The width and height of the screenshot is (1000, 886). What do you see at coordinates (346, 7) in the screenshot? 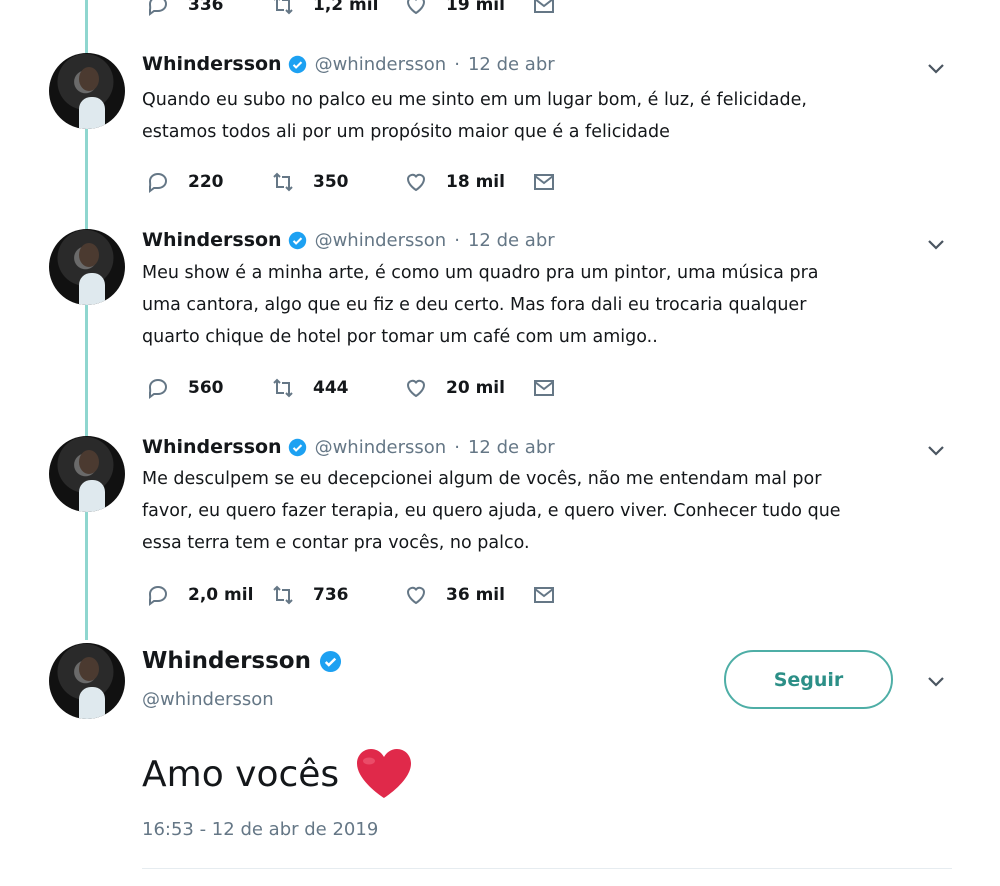
I see `retweet-count: 1,2 mil` at bounding box center [346, 7].